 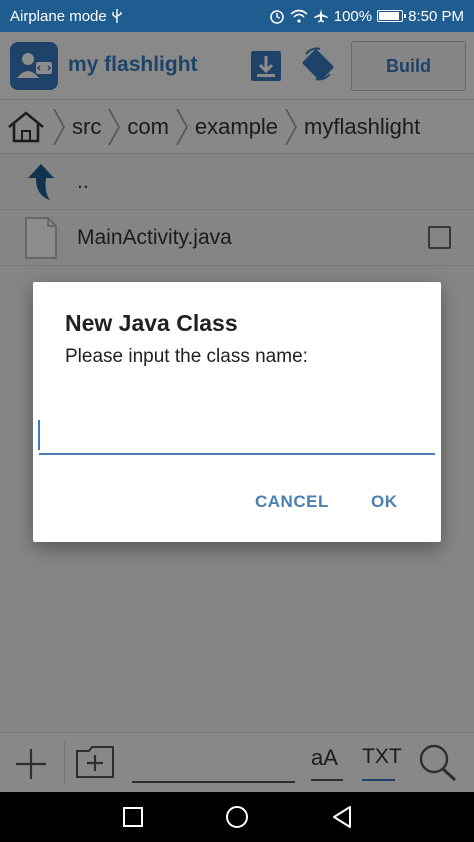 I want to click on back-icon, so click(x=343, y=817).